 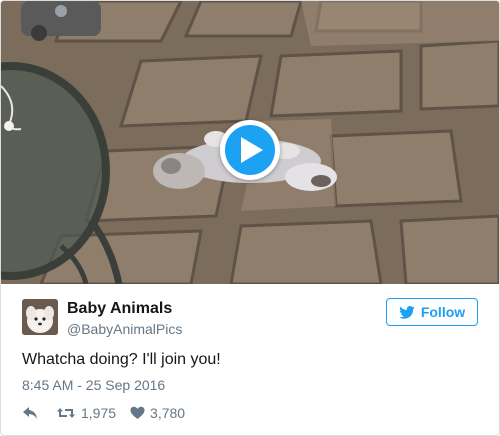 I want to click on follow-label: Follow, so click(x=443, y=312).